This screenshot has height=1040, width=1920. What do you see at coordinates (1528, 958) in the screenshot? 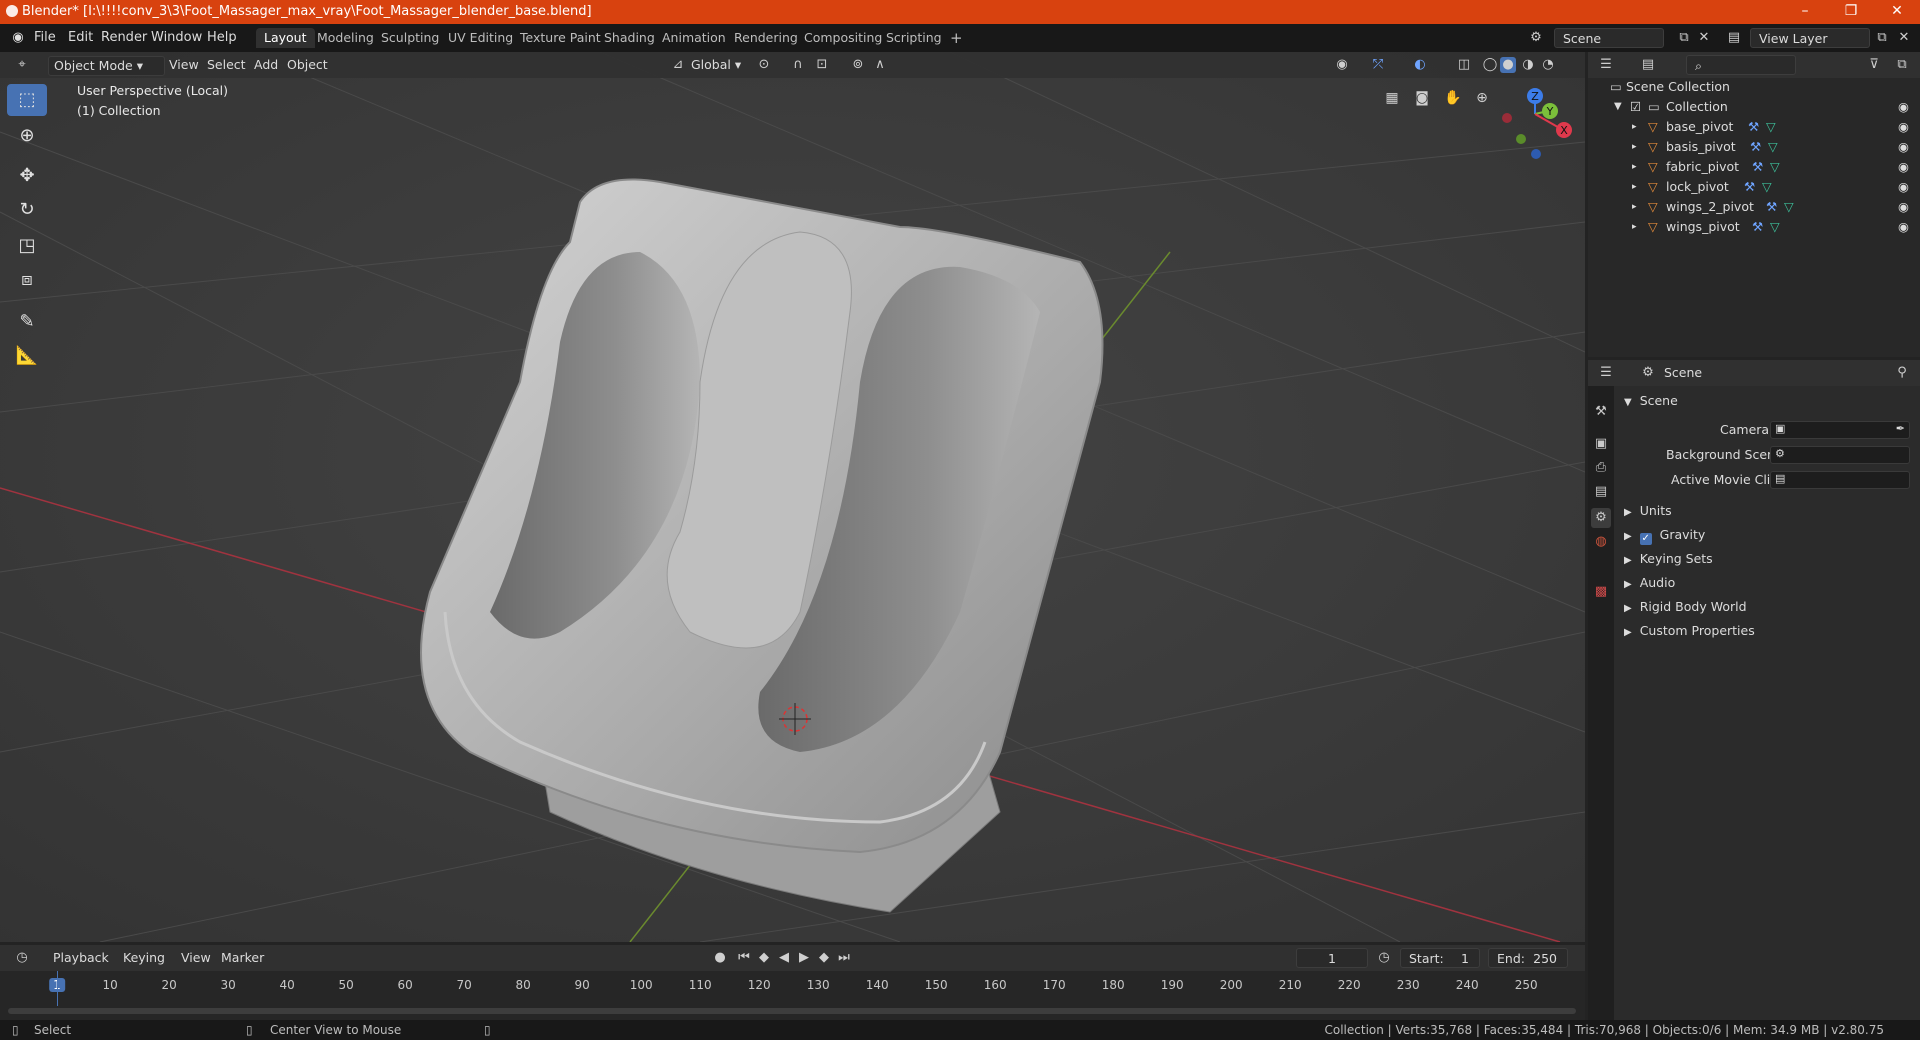
I see `end-frame-field: End: 250` at bounding box center [1528, 958].